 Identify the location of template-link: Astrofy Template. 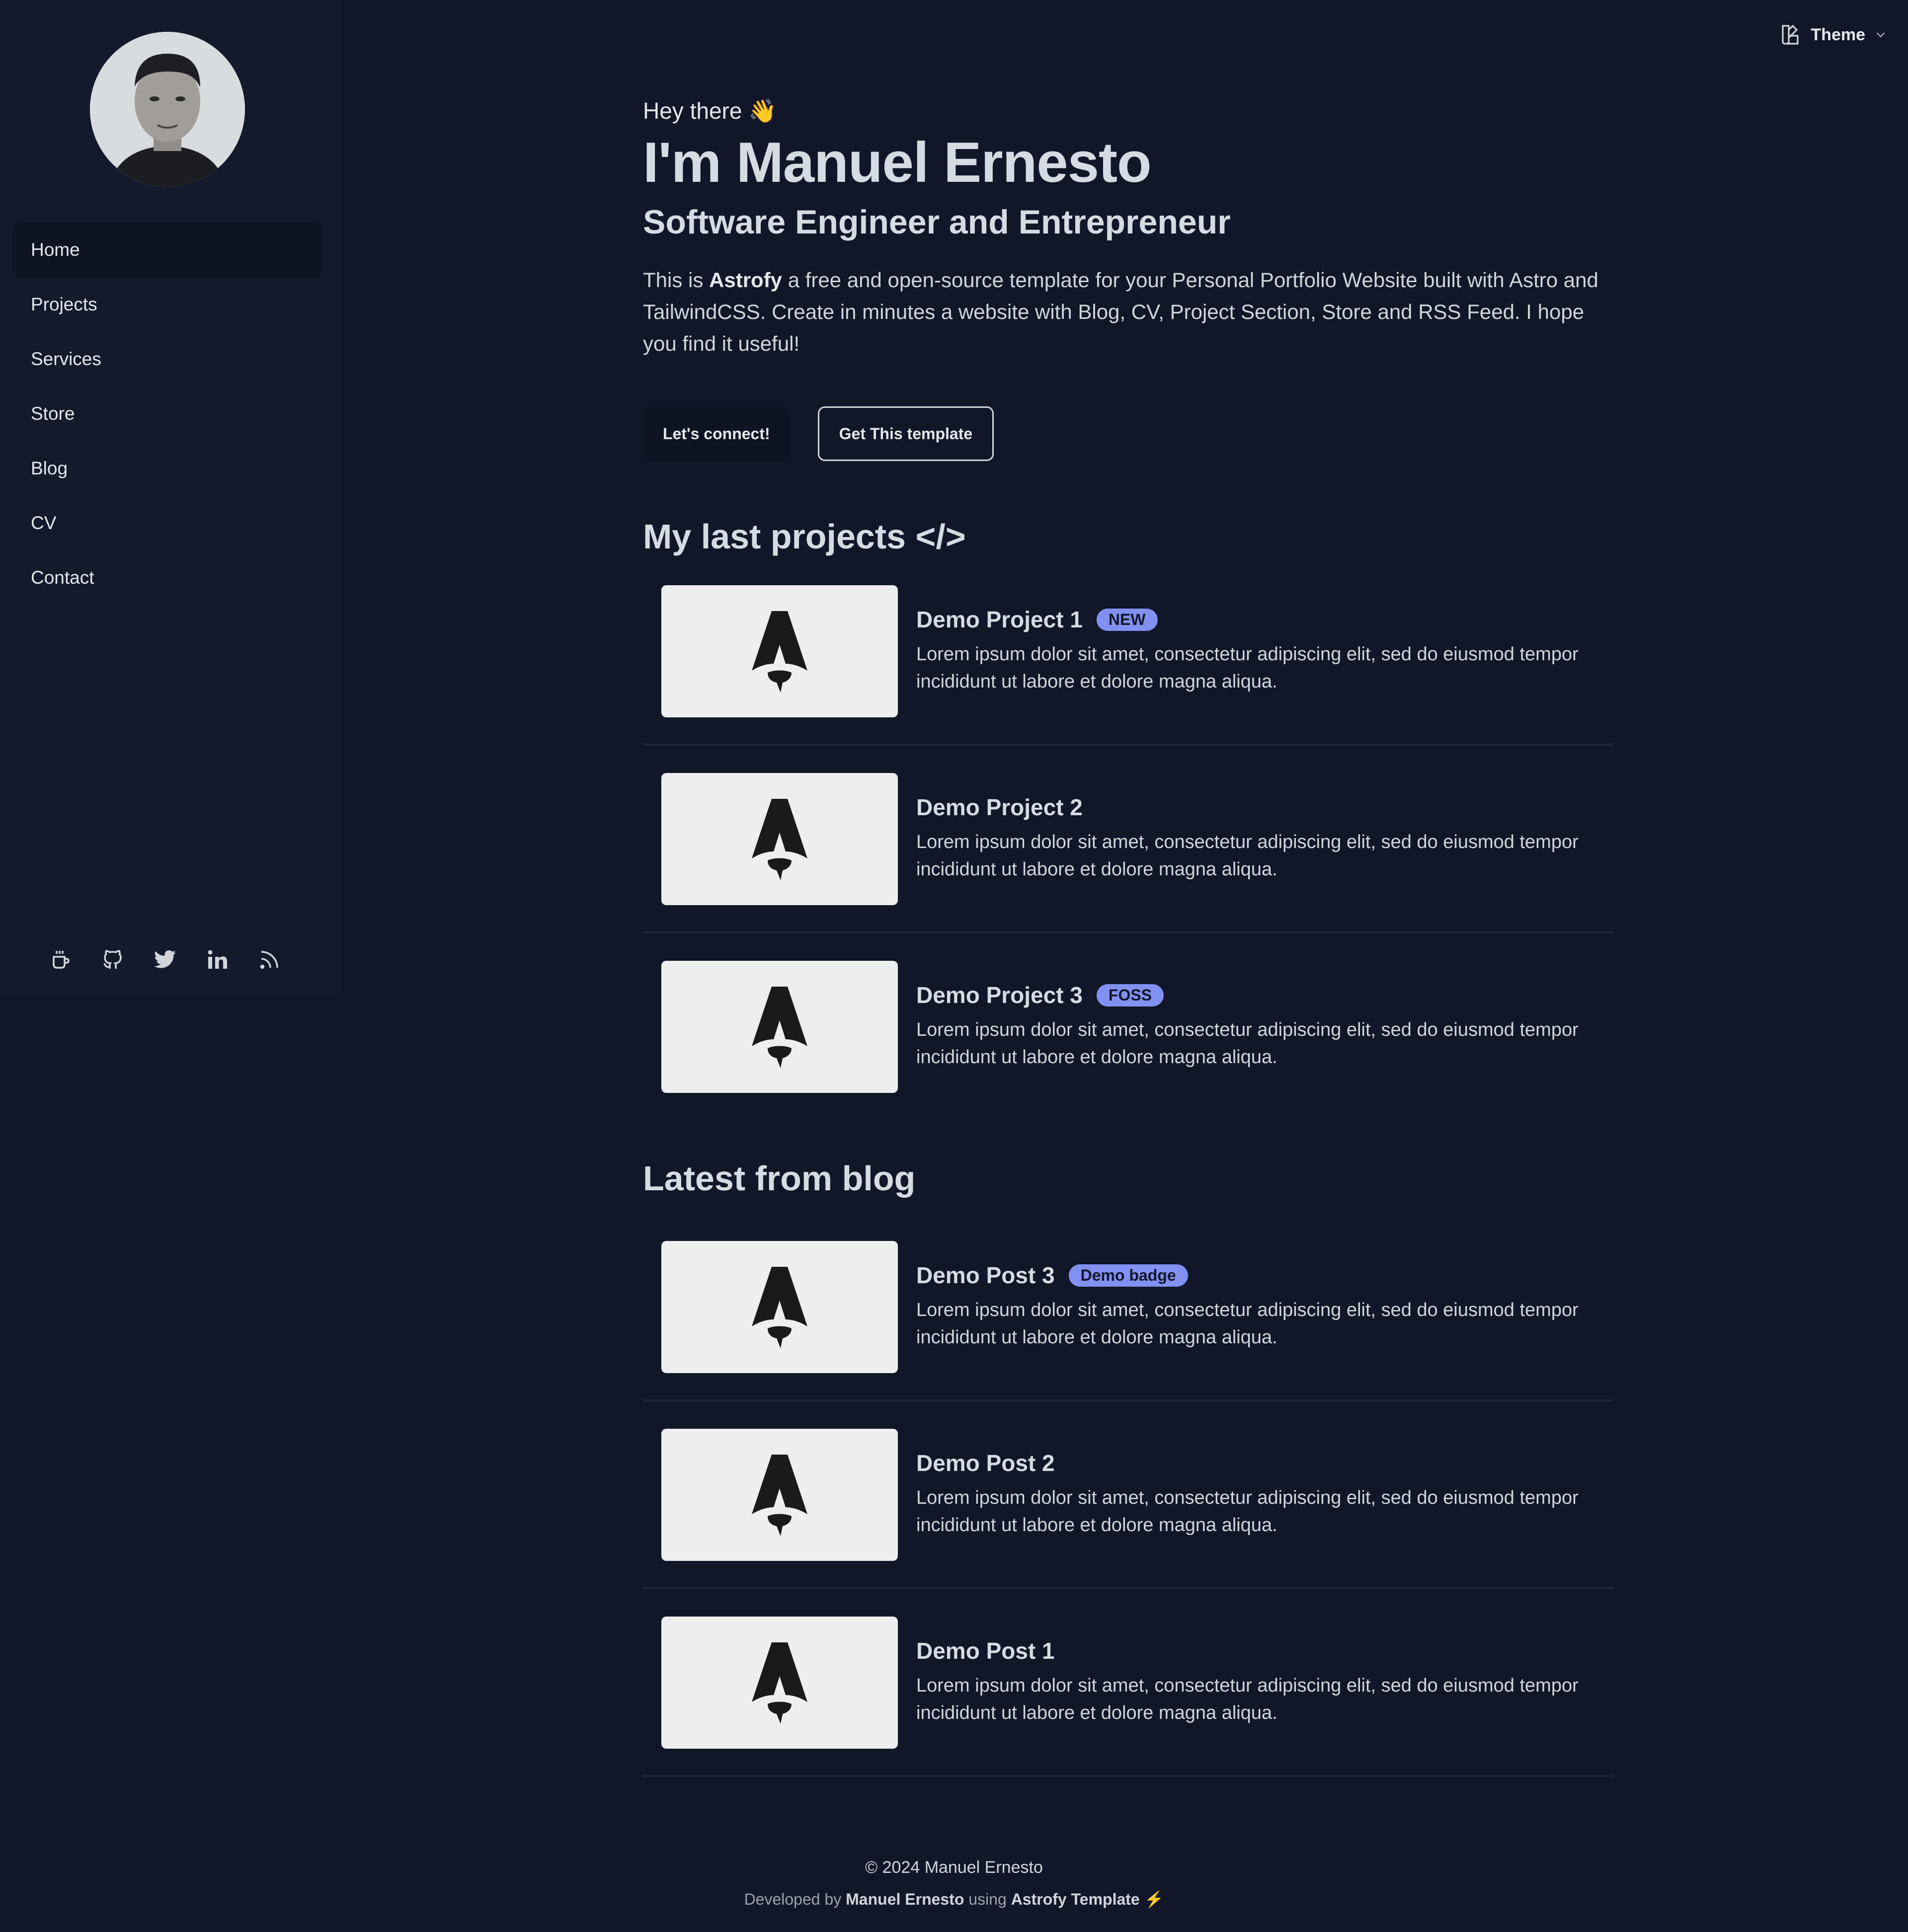
(1075, 1899).